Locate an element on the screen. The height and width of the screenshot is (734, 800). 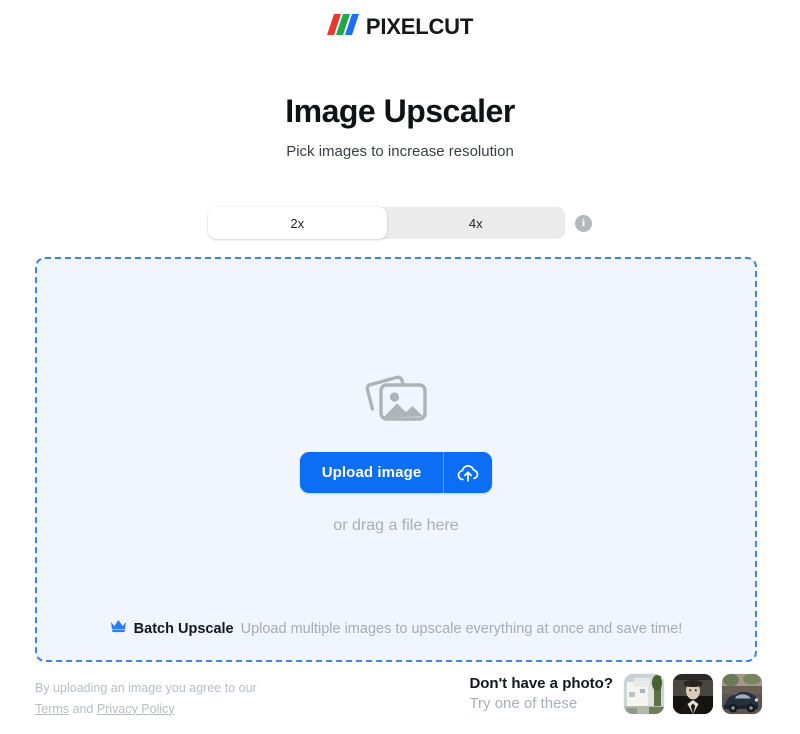
photo-stack-icon is located at coordinates (396, 399).